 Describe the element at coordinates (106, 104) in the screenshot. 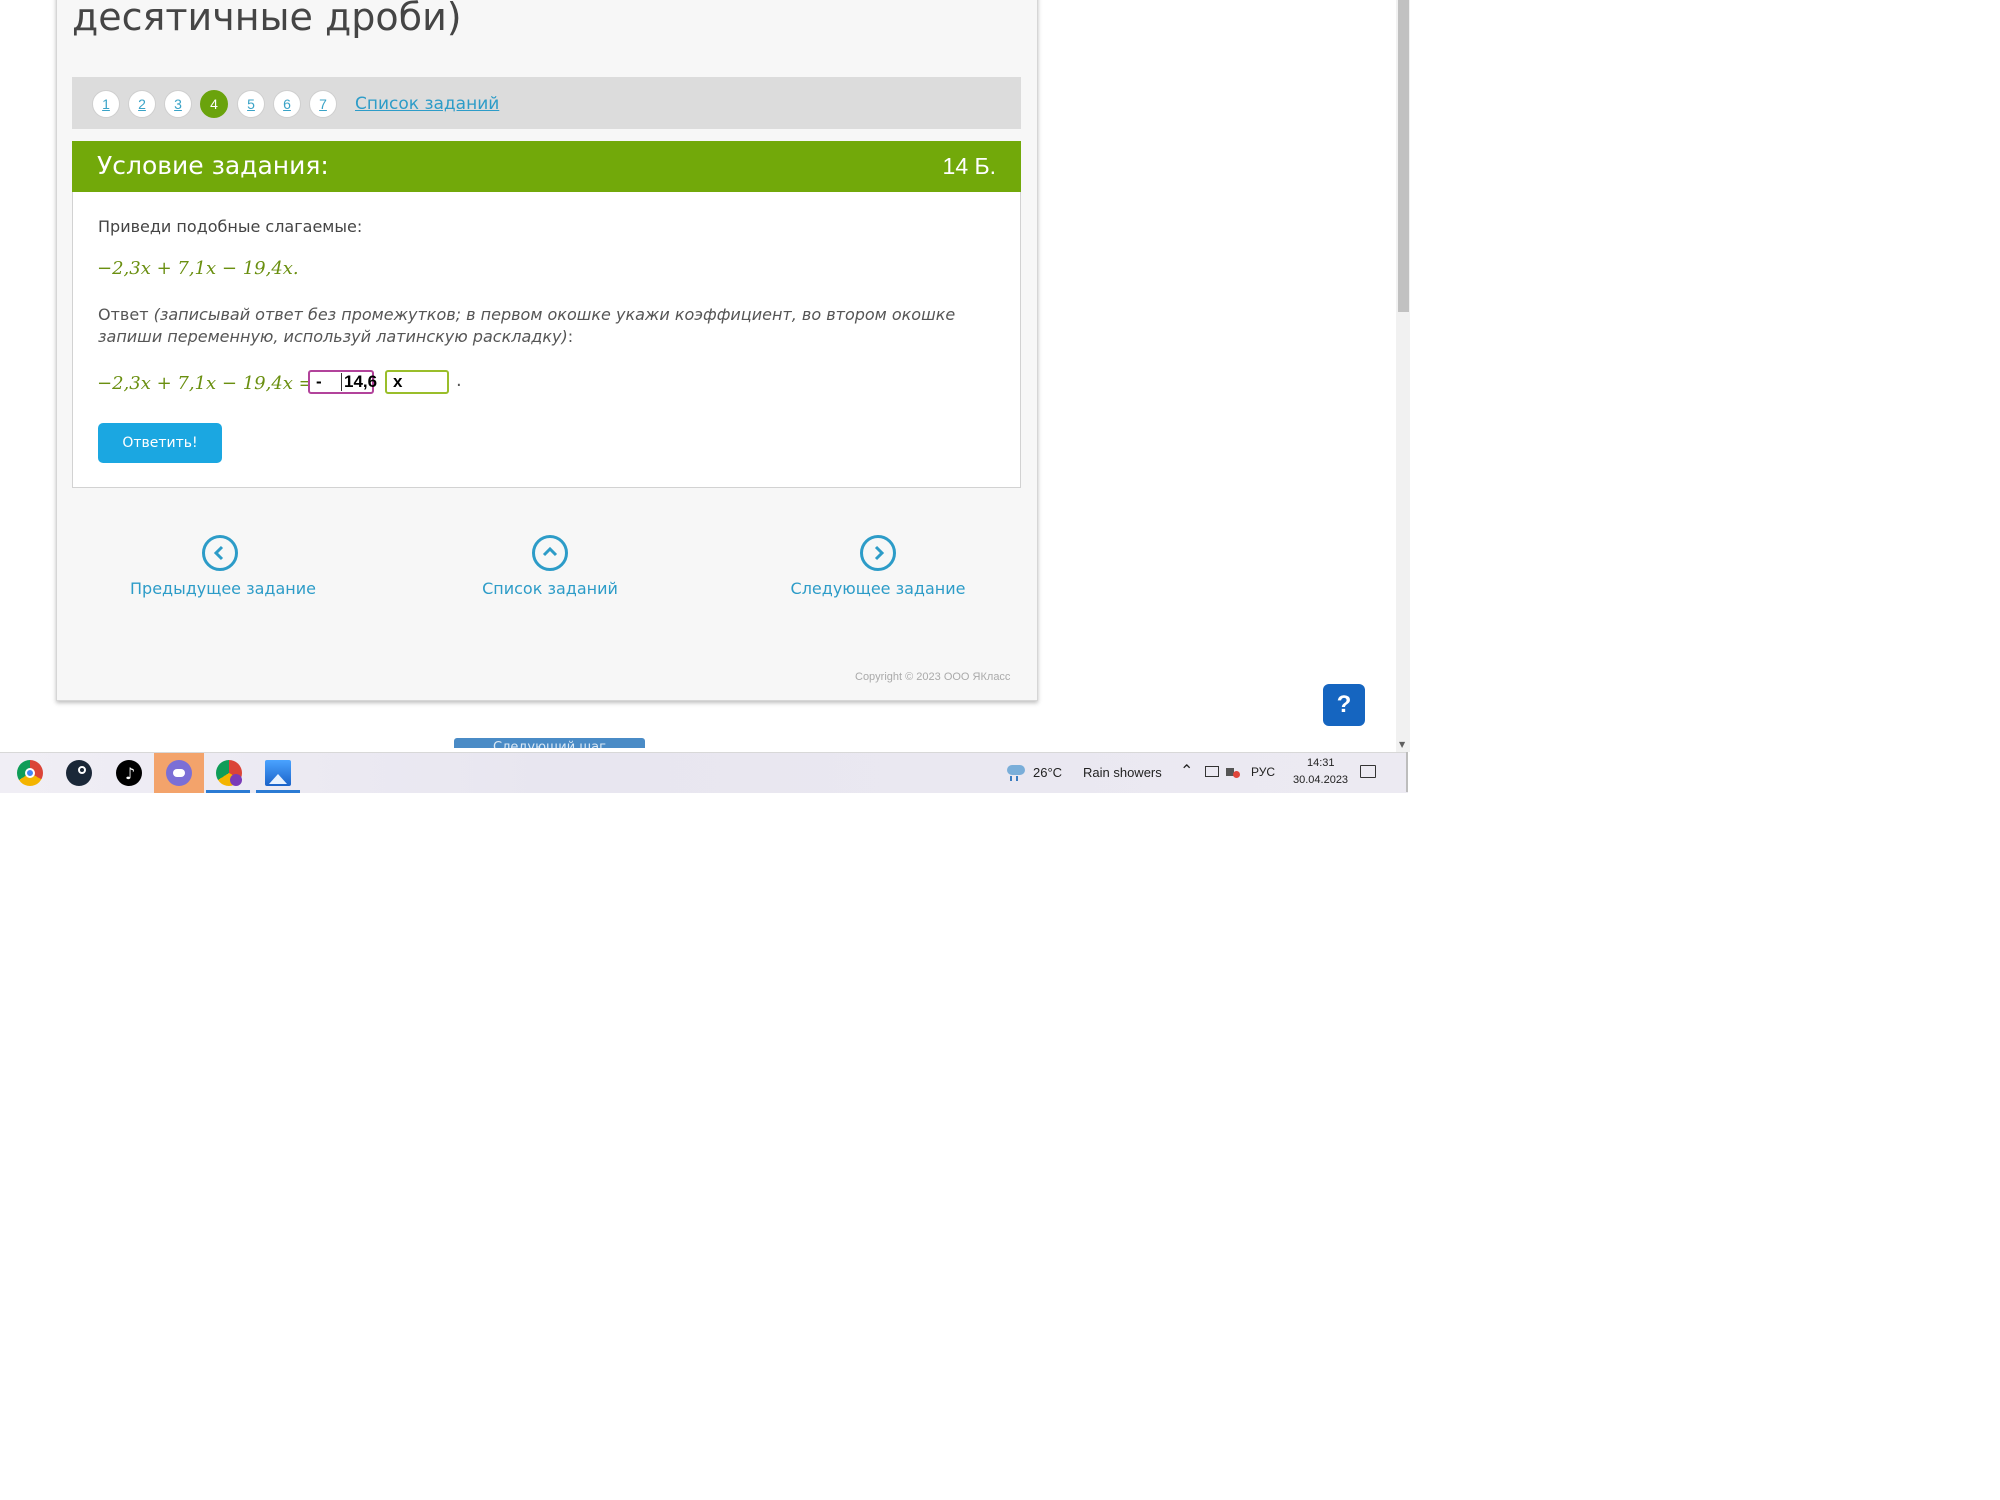

I see `task-link-1: 1` at that location.